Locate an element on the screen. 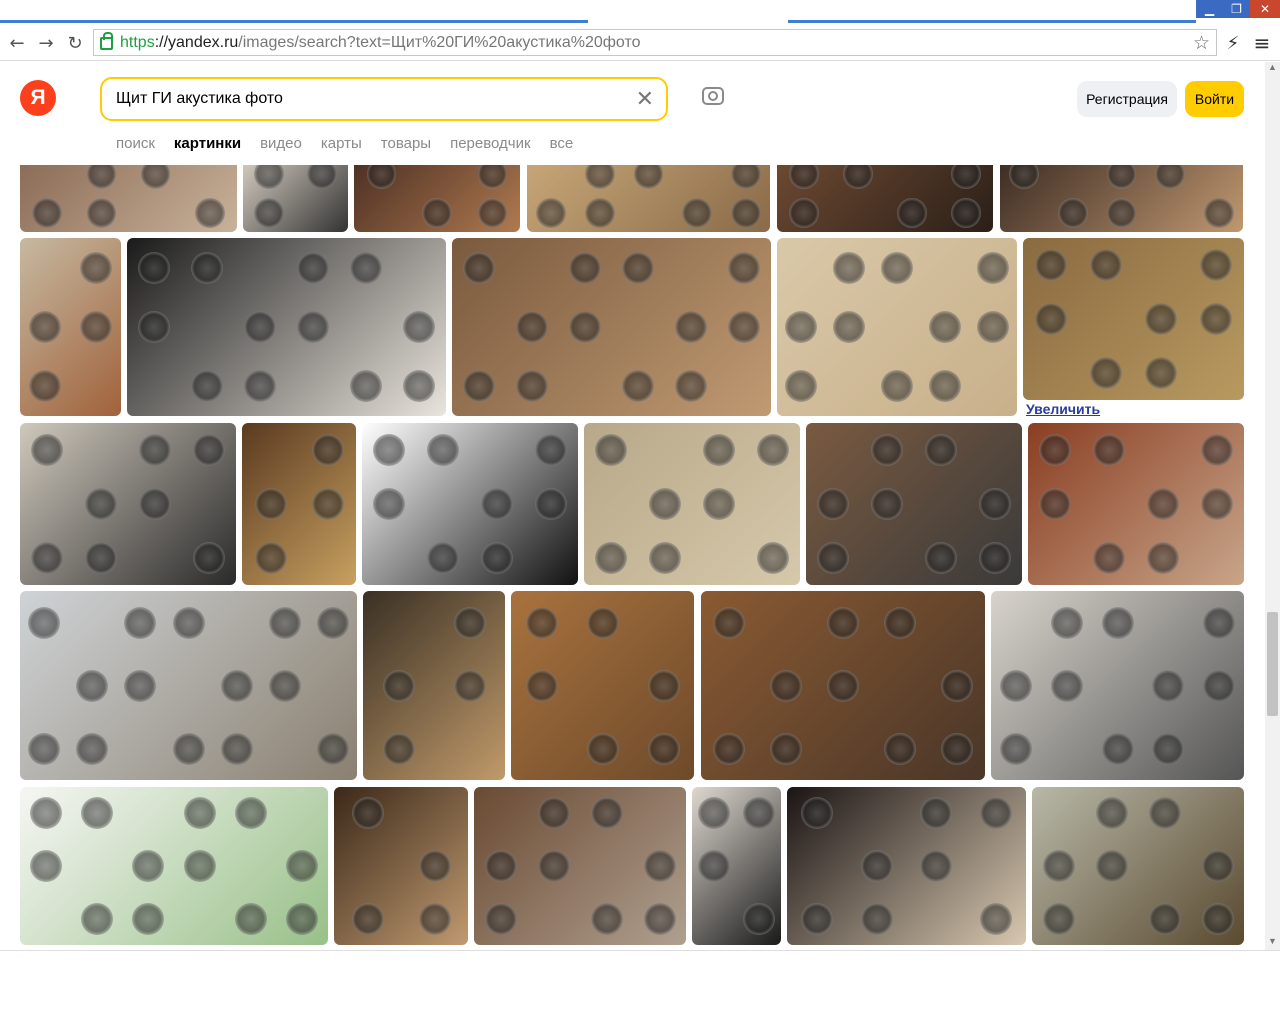 This screenshot has height=1024, width=1280. bookmark-star-icon: ☆ is located at coordinates (1201, 43).